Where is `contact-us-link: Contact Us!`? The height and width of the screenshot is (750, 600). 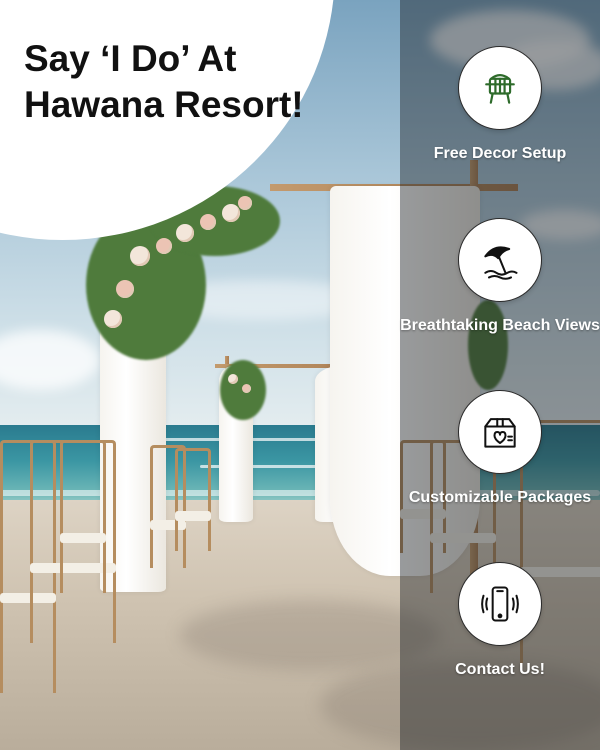 contact-us-link: Contact Us! is located at coordinates (500, 670).